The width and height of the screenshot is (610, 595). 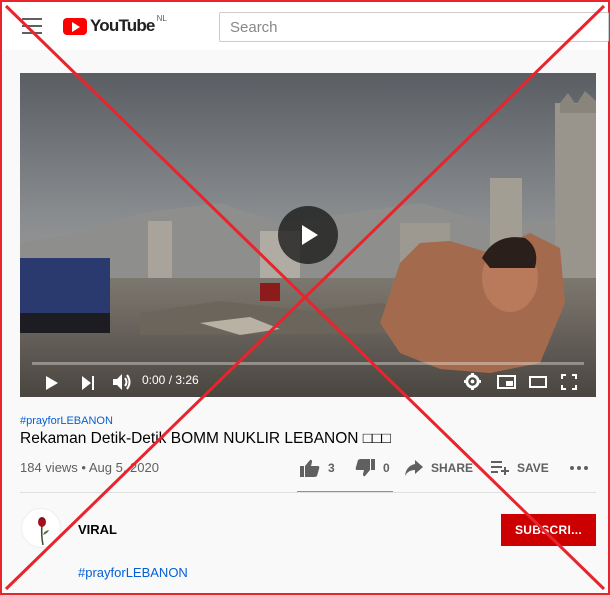 I want to click on channel-name: VIRAL, so click(x=97, y=529).